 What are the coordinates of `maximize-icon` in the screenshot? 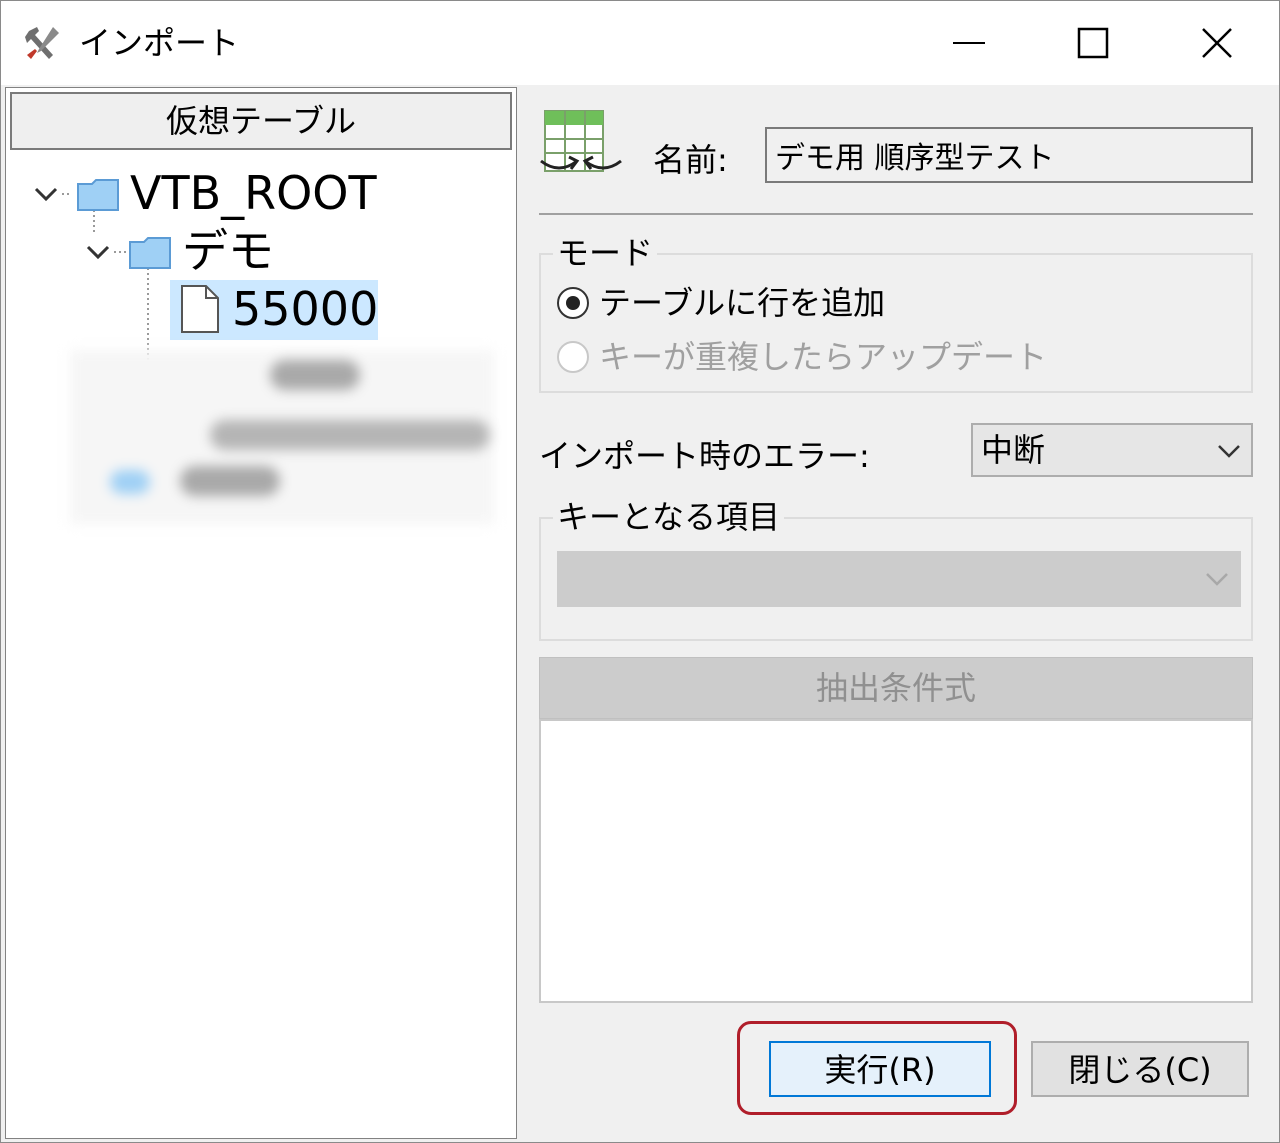 It's located at (1093, 43).